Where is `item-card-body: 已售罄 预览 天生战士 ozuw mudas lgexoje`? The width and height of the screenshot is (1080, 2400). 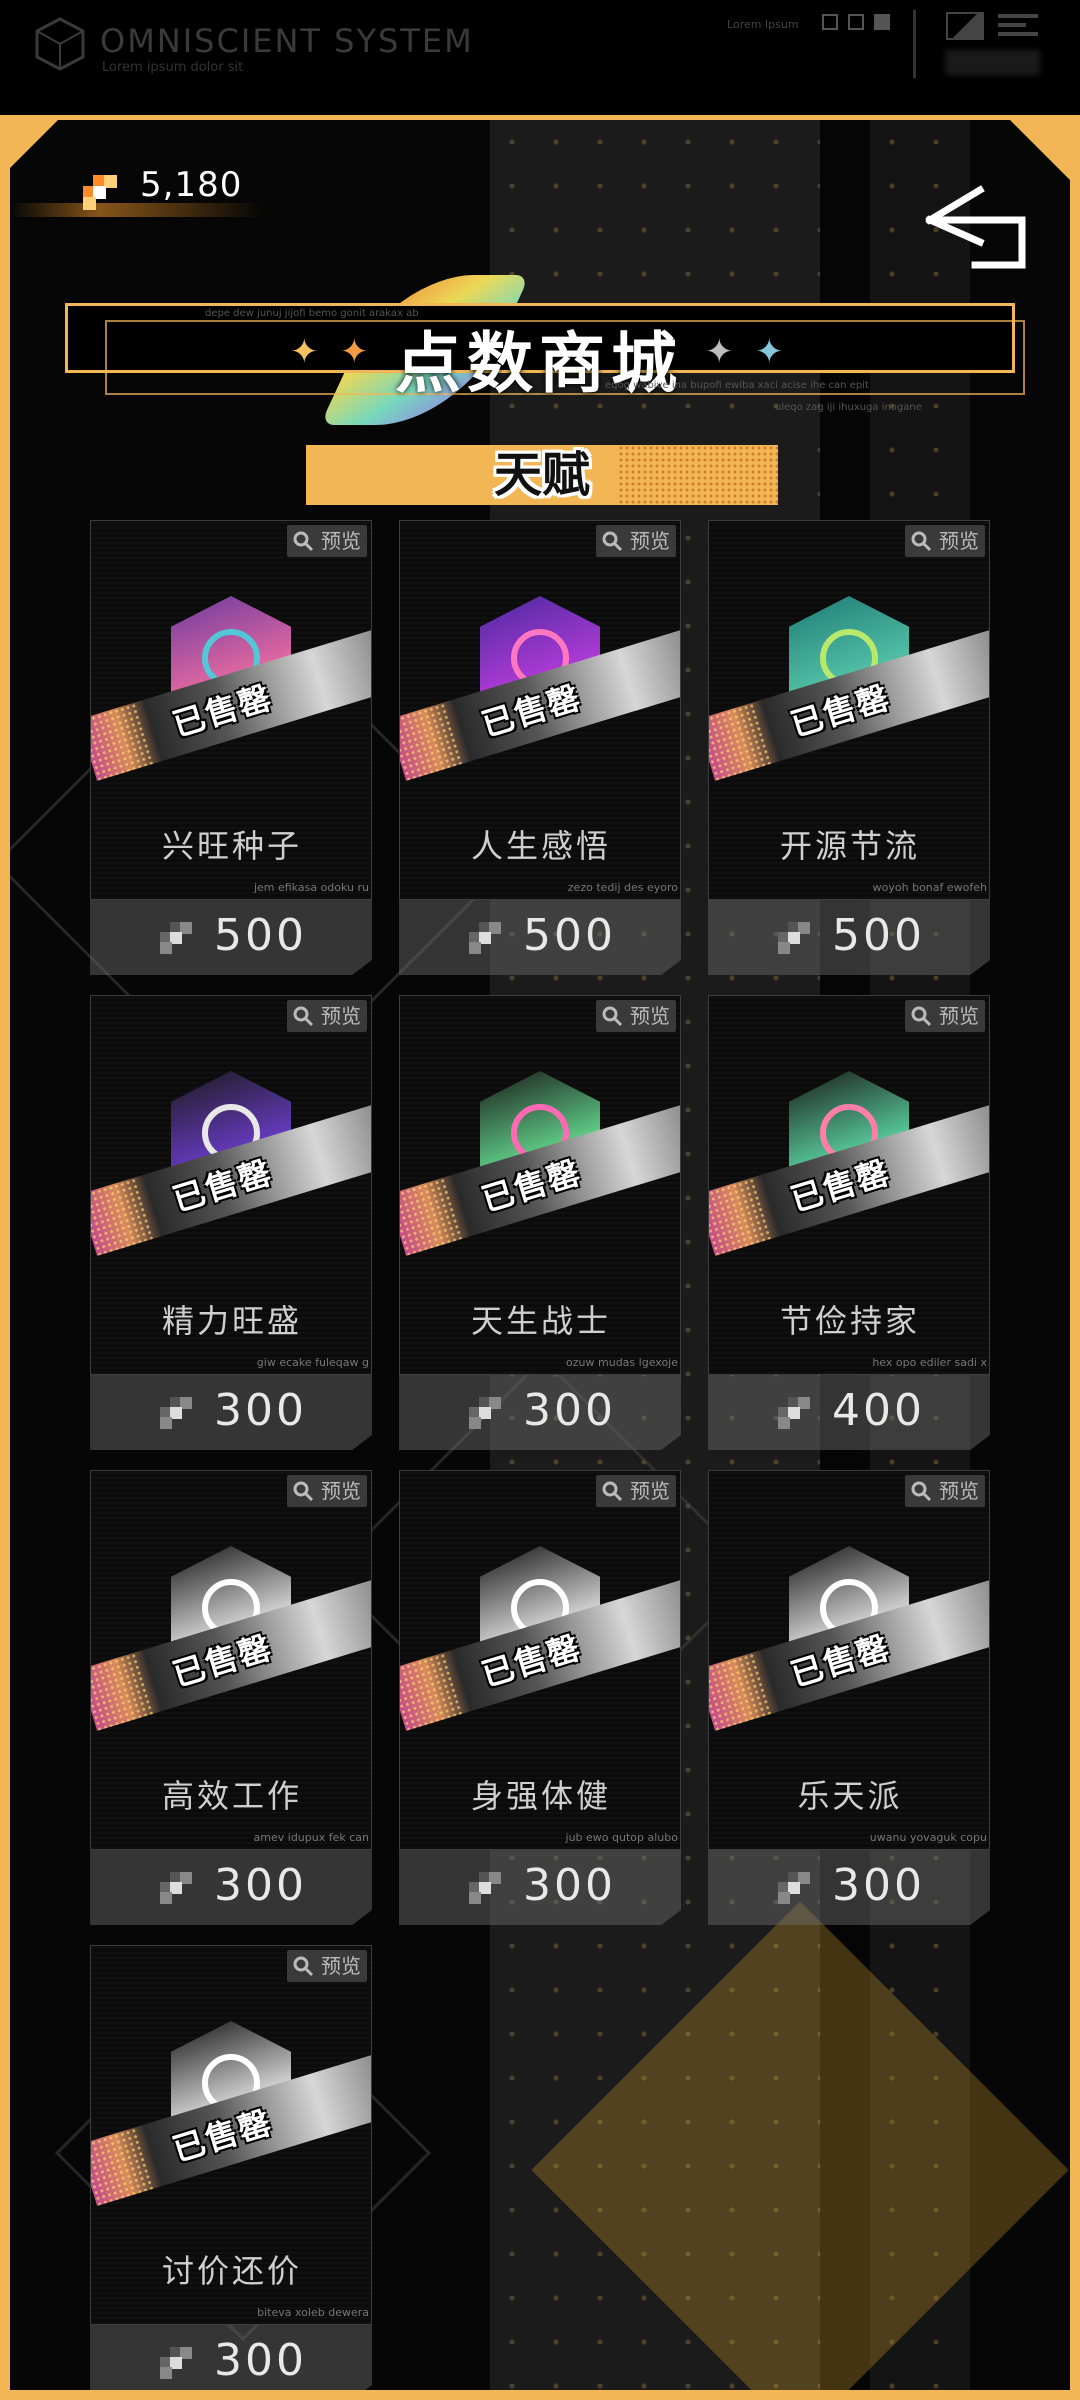
item-card-body: 已售罄 预览 天生战士 ozuw mudas lgexoje is located at coordinates (540, 1185).